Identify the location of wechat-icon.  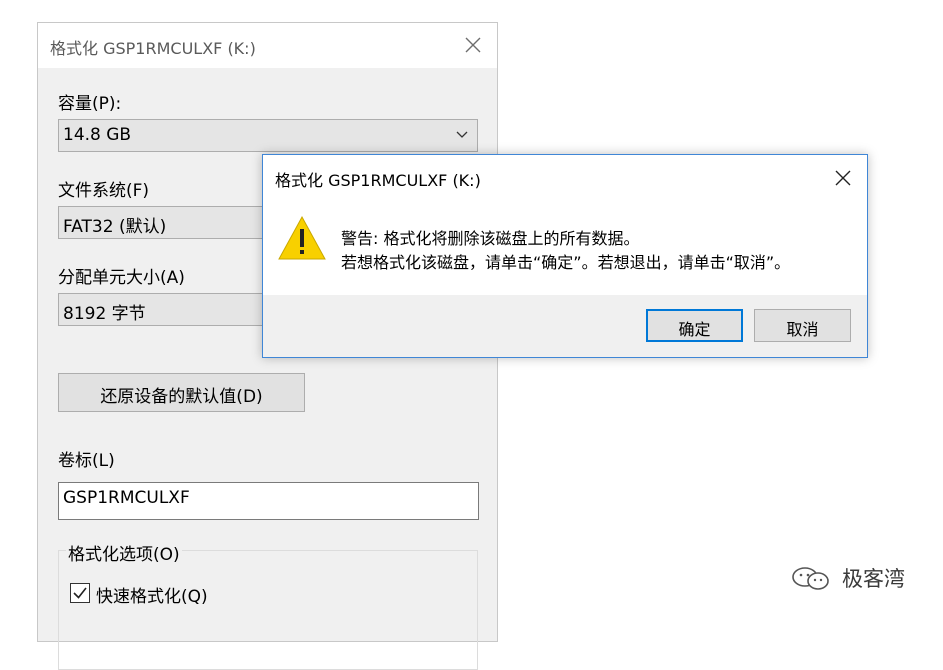
(810, 578).